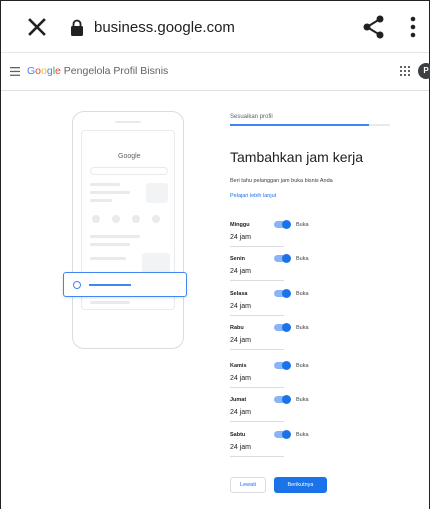  What do you see at coordinates (424, 71) in the screenshot?
I see `avatar: P` at bounding box center [424, 71].